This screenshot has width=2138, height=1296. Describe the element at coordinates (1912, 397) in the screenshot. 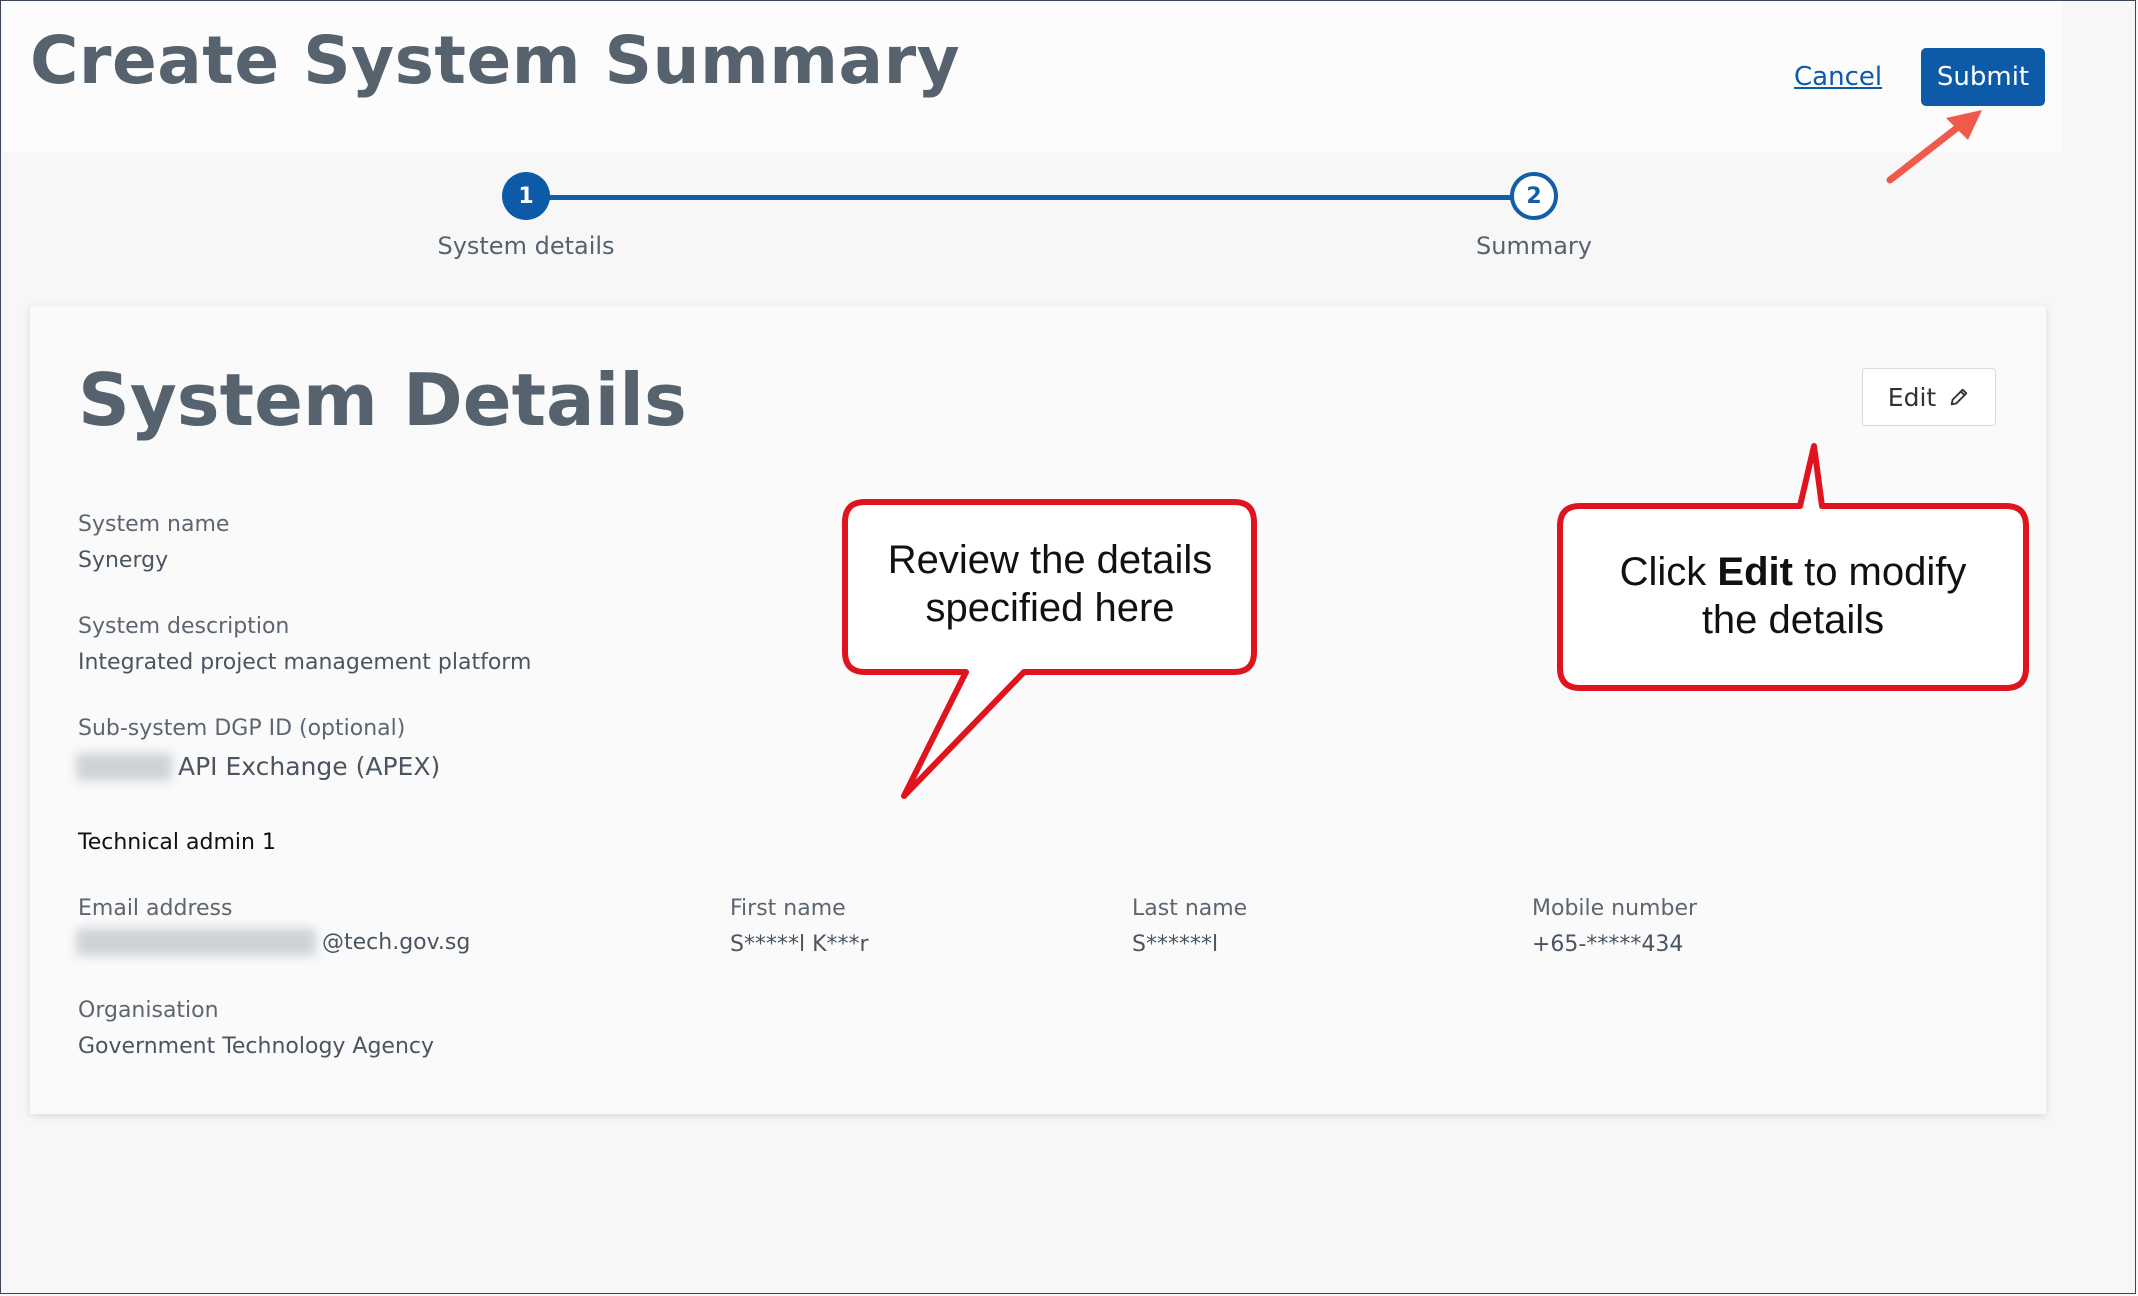

I see `edit-button-label: Edit` at that location.